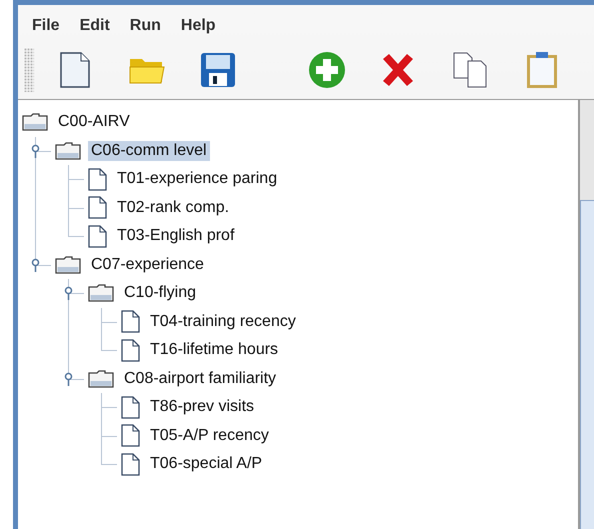  What do you see at coordinates (95, 26) in the screenshot?
I see `menu-item: Edit` at bounding box center [95, 26].